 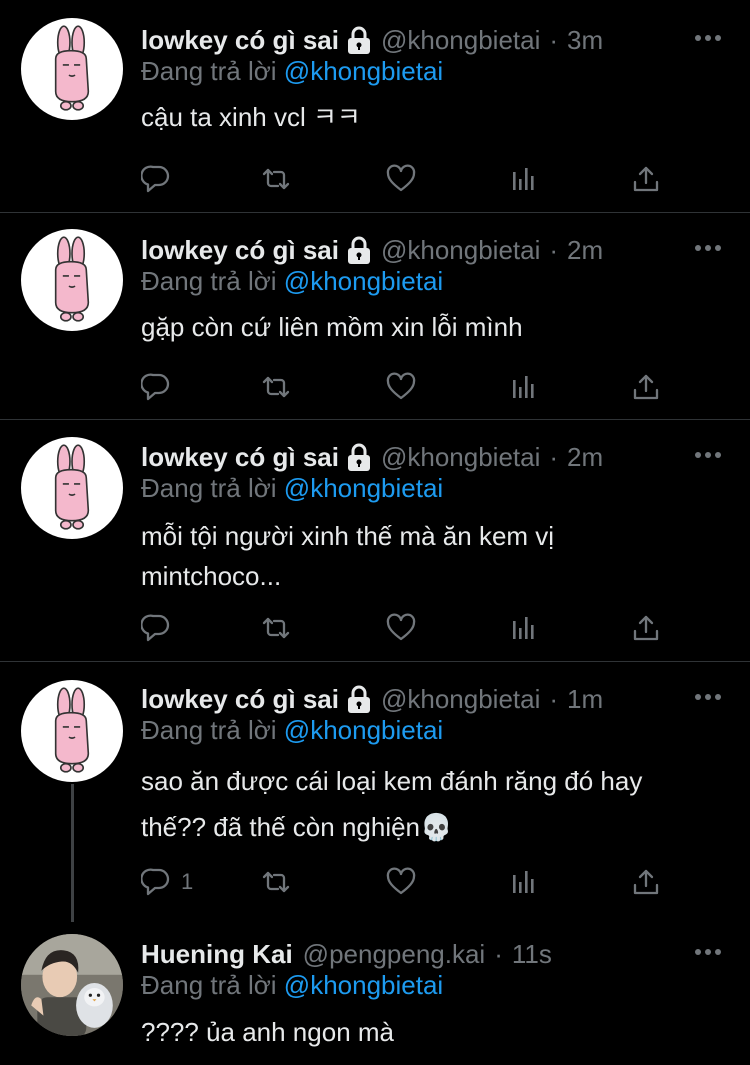 I want to click on timestamp: 11s, so click(x=532, y=954).